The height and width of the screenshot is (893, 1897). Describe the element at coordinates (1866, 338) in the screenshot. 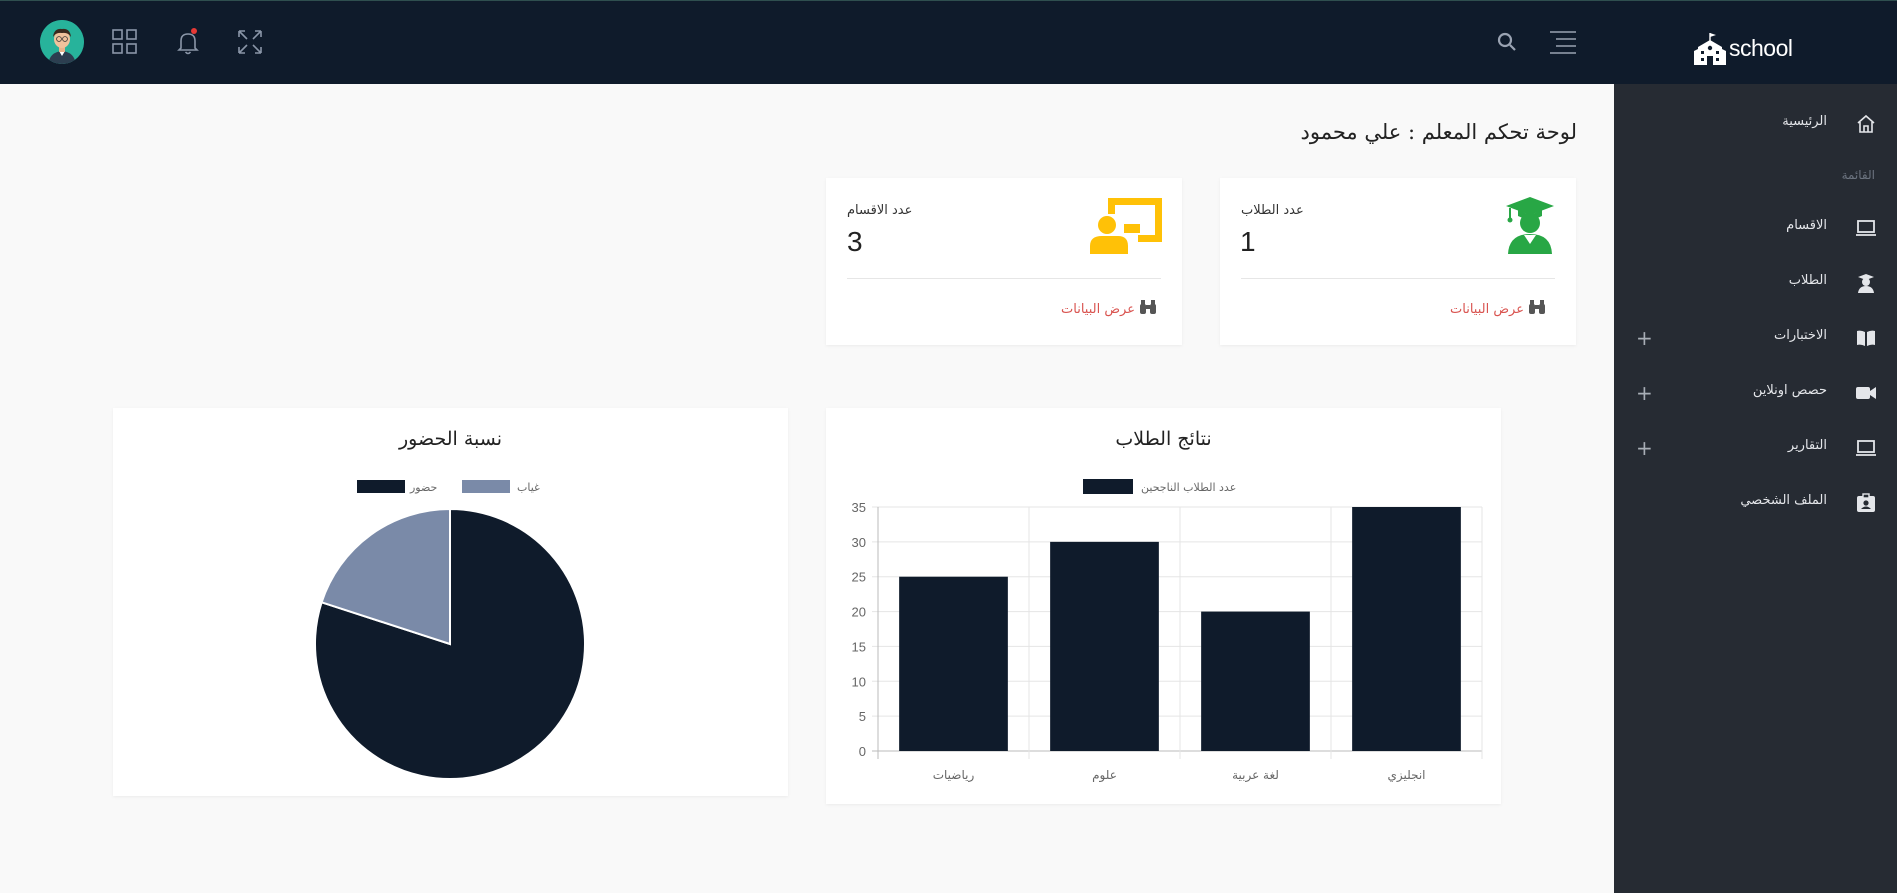

I see `book-icon` at that location.